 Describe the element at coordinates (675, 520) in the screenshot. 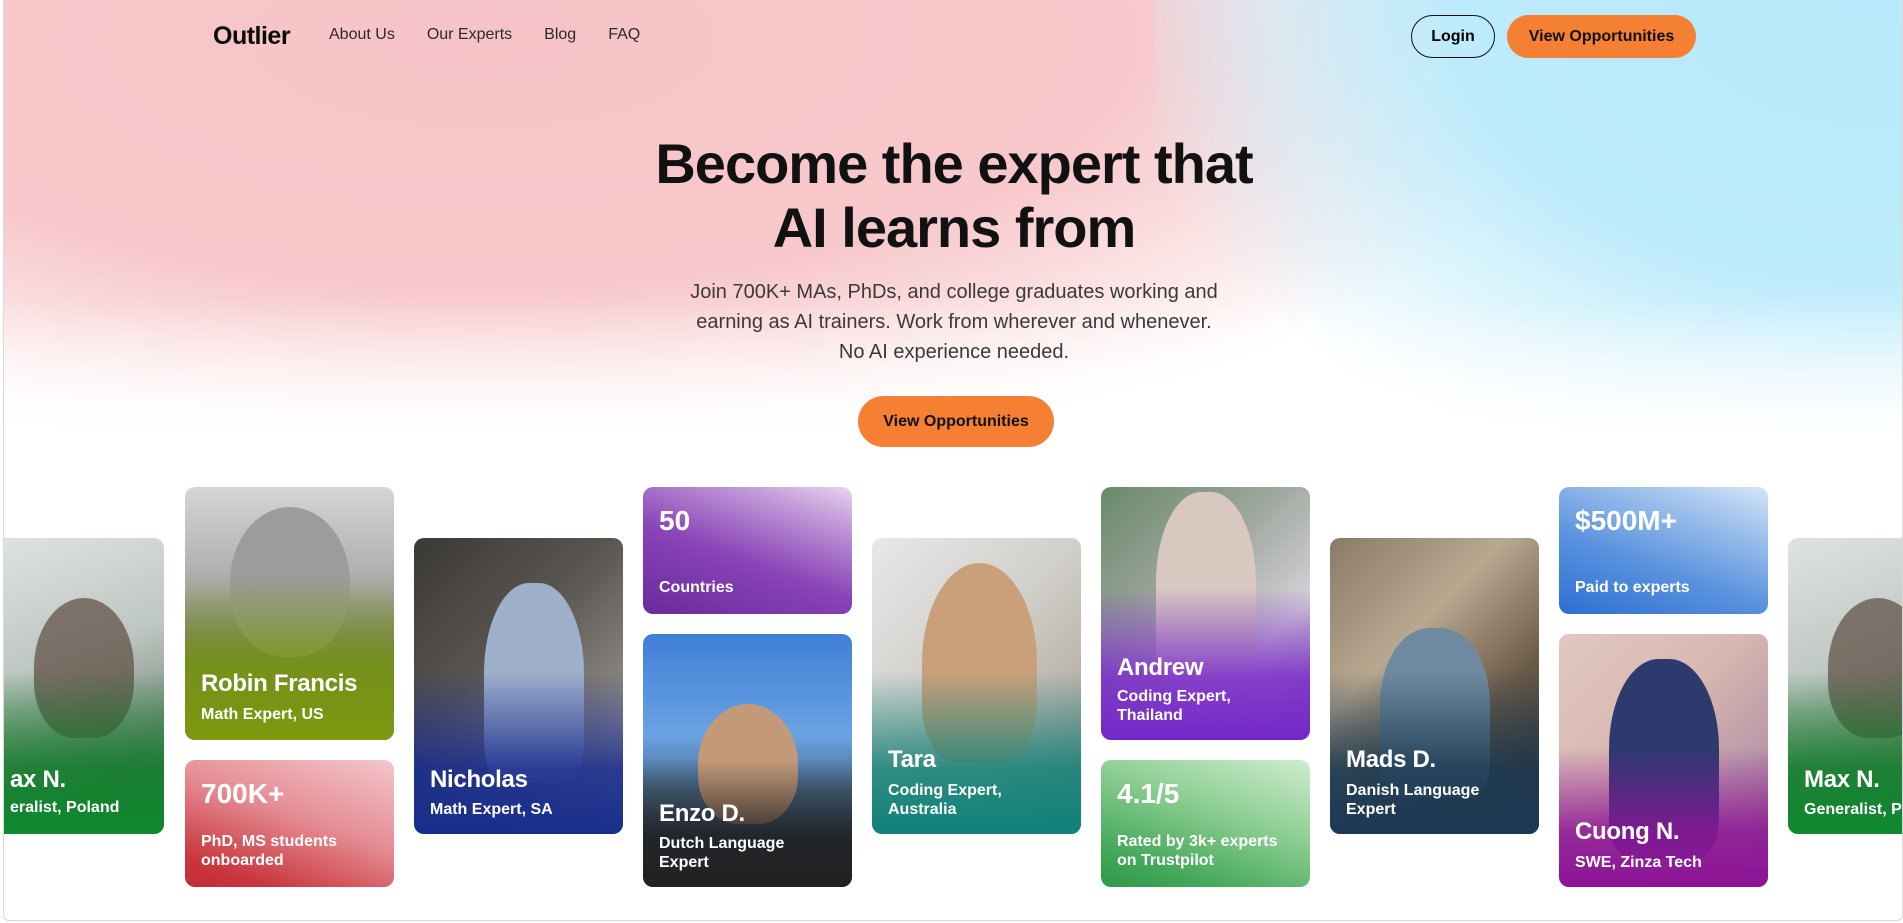

I see `stat-value: 50` at that location.